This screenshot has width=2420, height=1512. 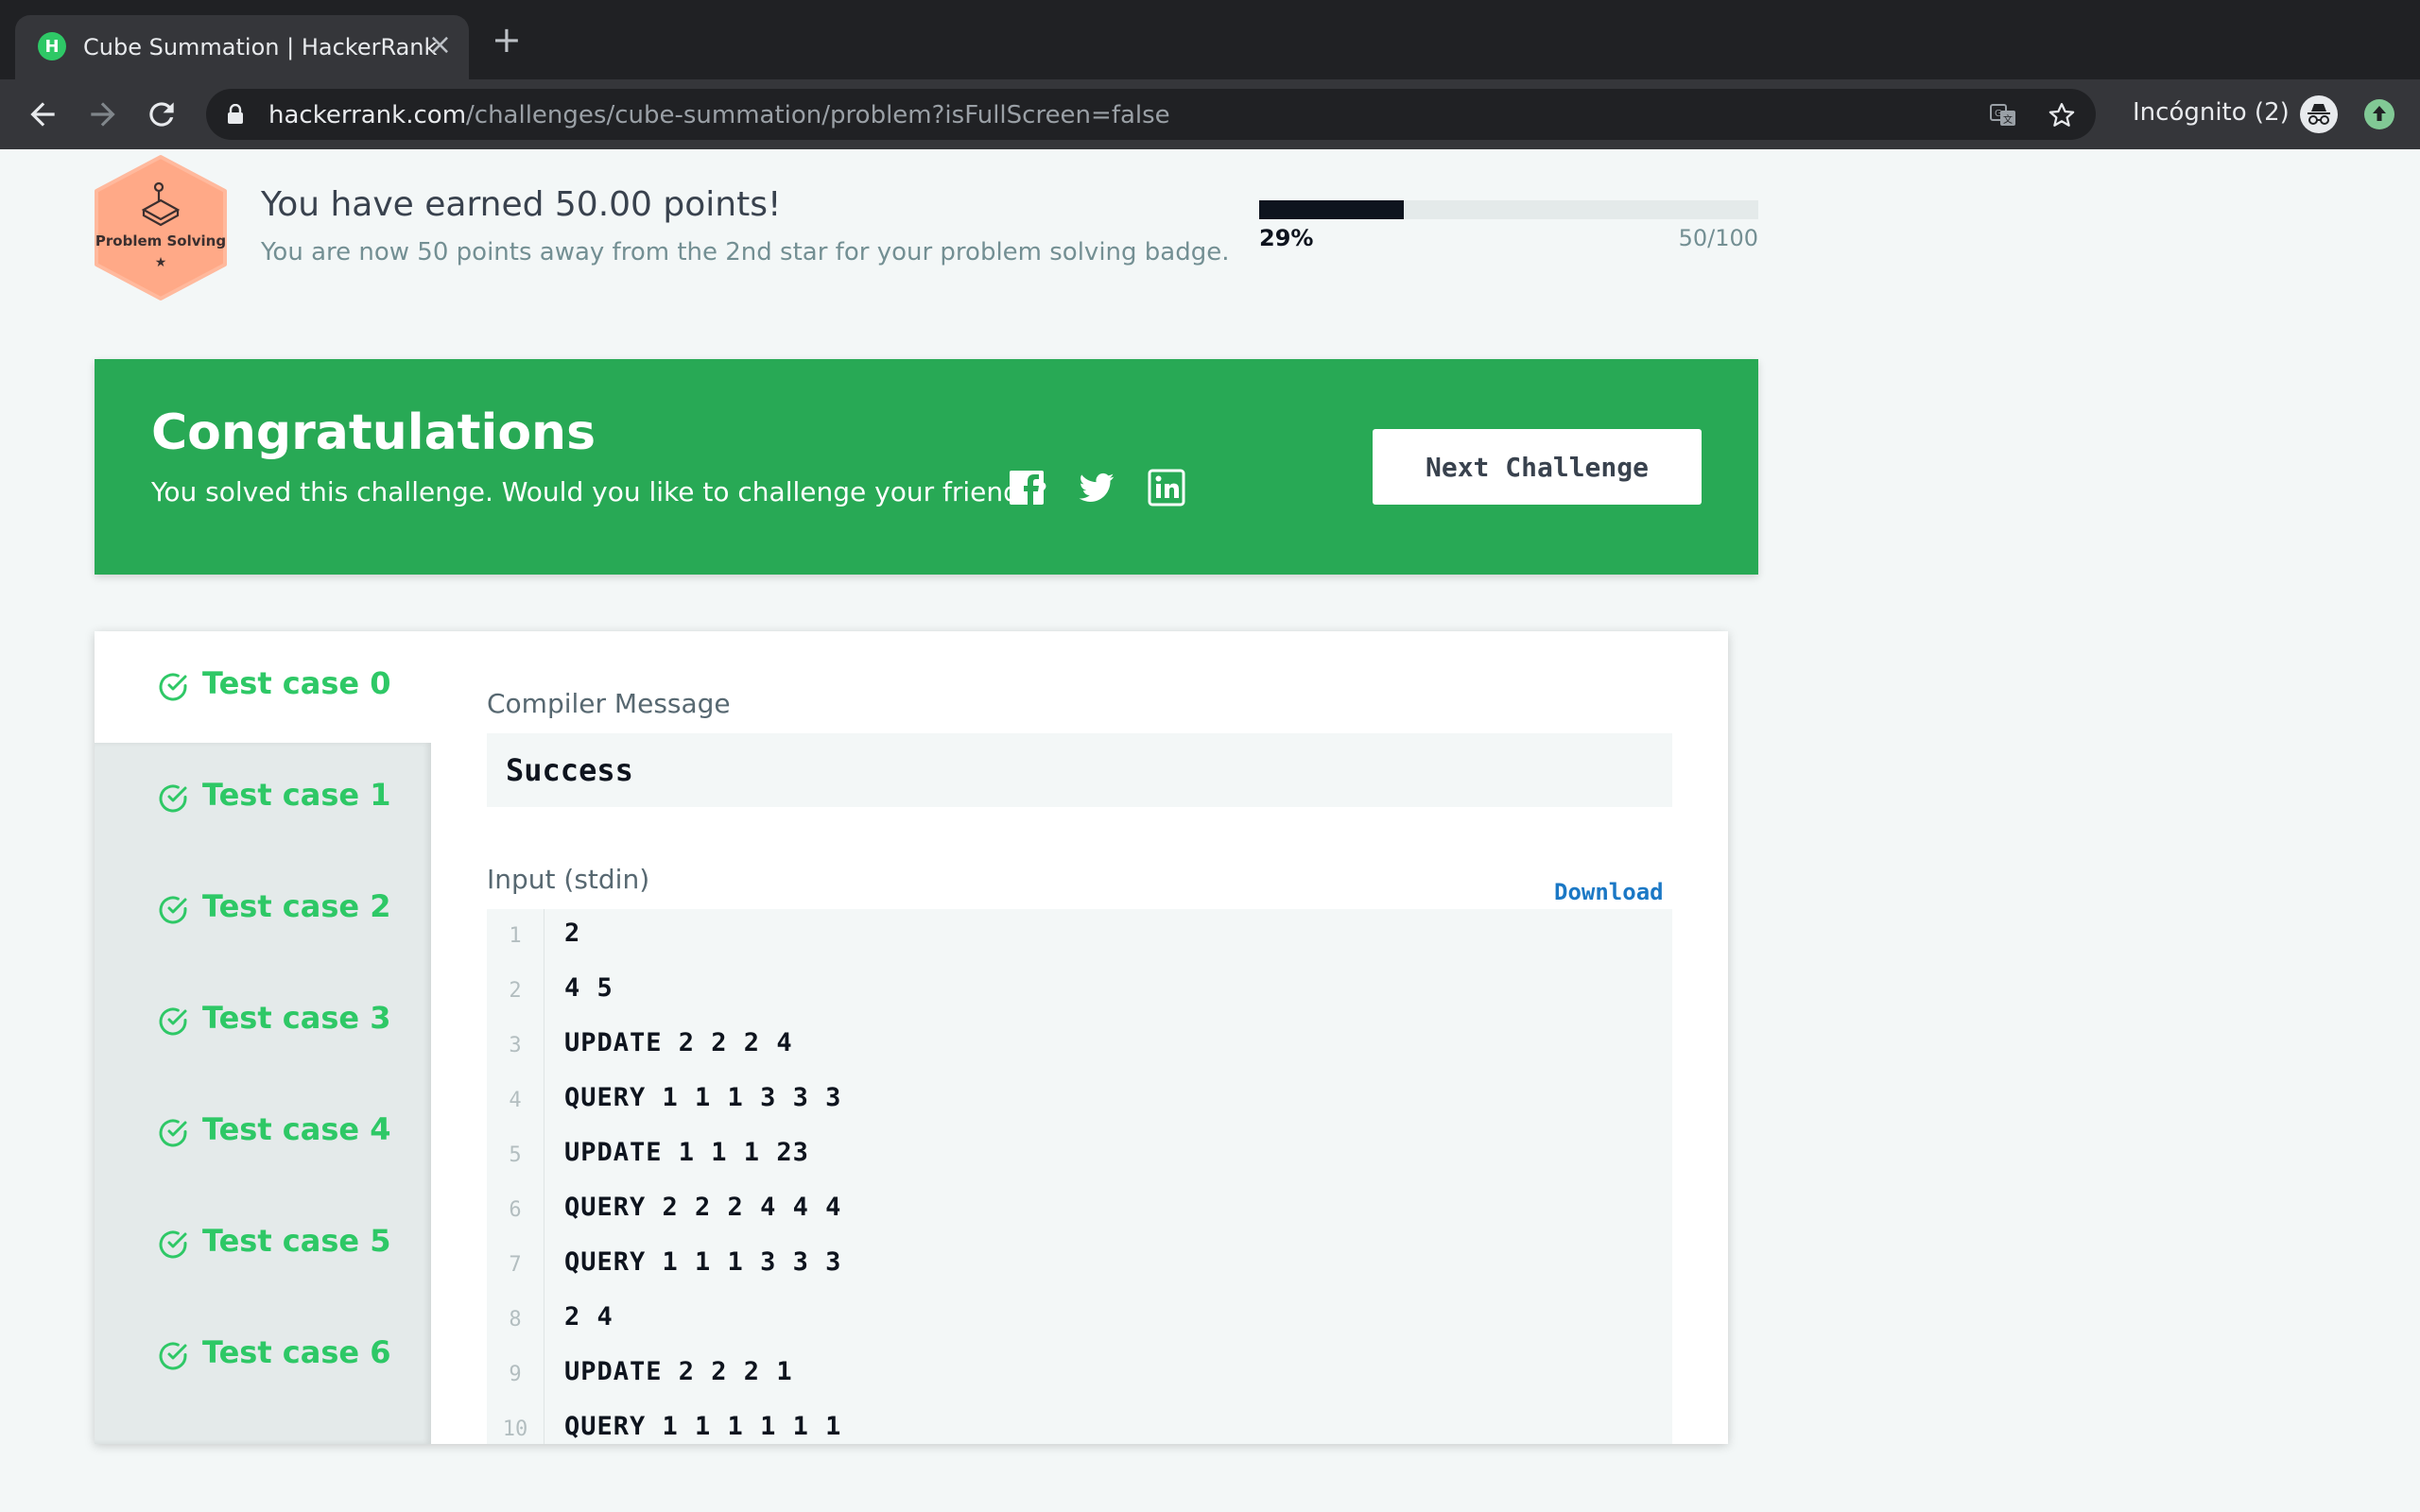 What do you see at coordinates (1079, 1423) in the screenshot?
I see `code-line: 10 QUERY 1 1 1 1 1 1` at bounding box center [1079, 1423].